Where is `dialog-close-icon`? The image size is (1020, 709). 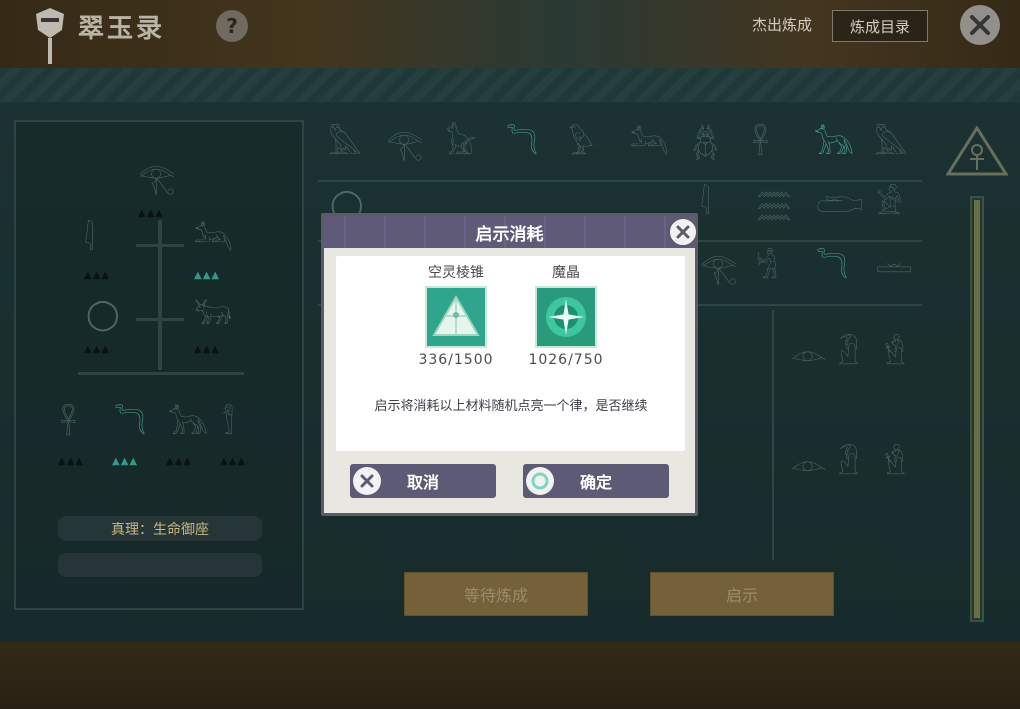
dialog-close-icon is located at coordinates (683, 232).